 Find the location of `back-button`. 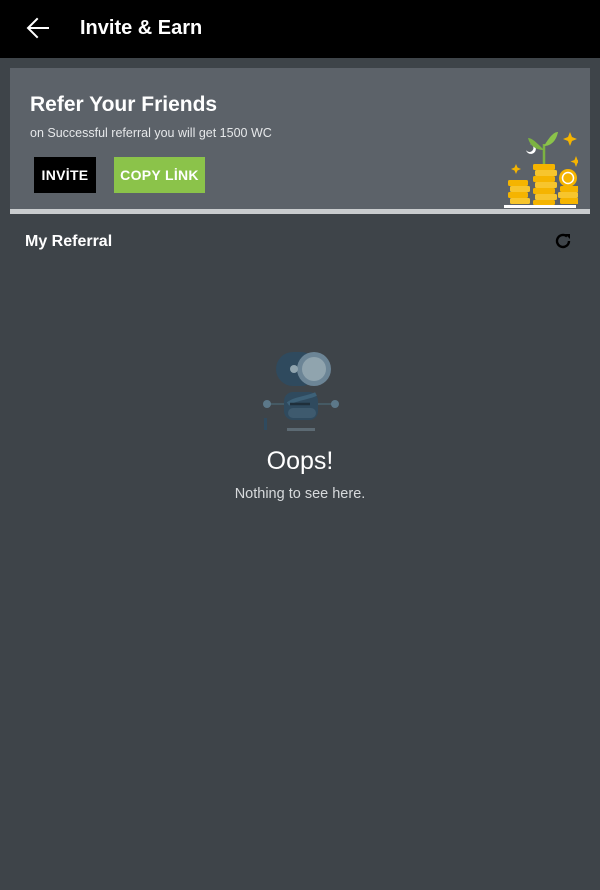

back-button is located at coordinates (38, 28).